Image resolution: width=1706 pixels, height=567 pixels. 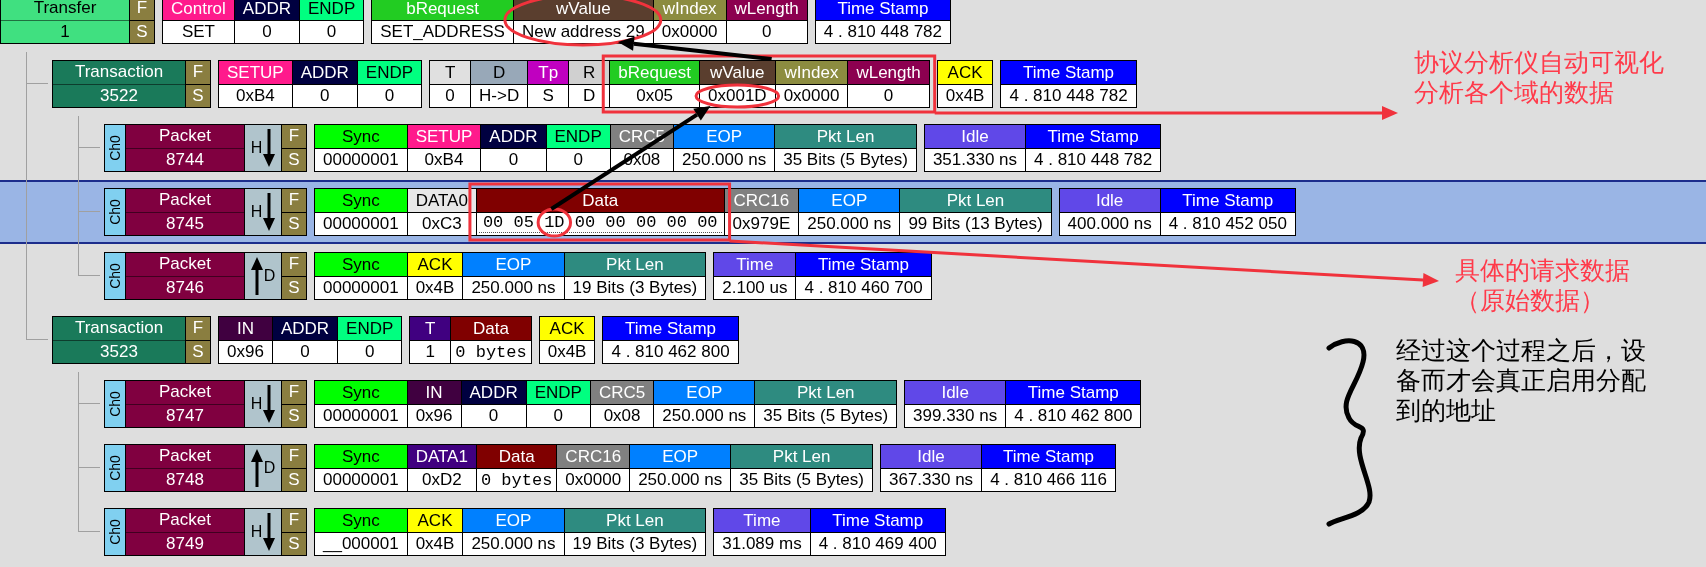 I want to click on field-label: wLength, so click(x=766, y=10).